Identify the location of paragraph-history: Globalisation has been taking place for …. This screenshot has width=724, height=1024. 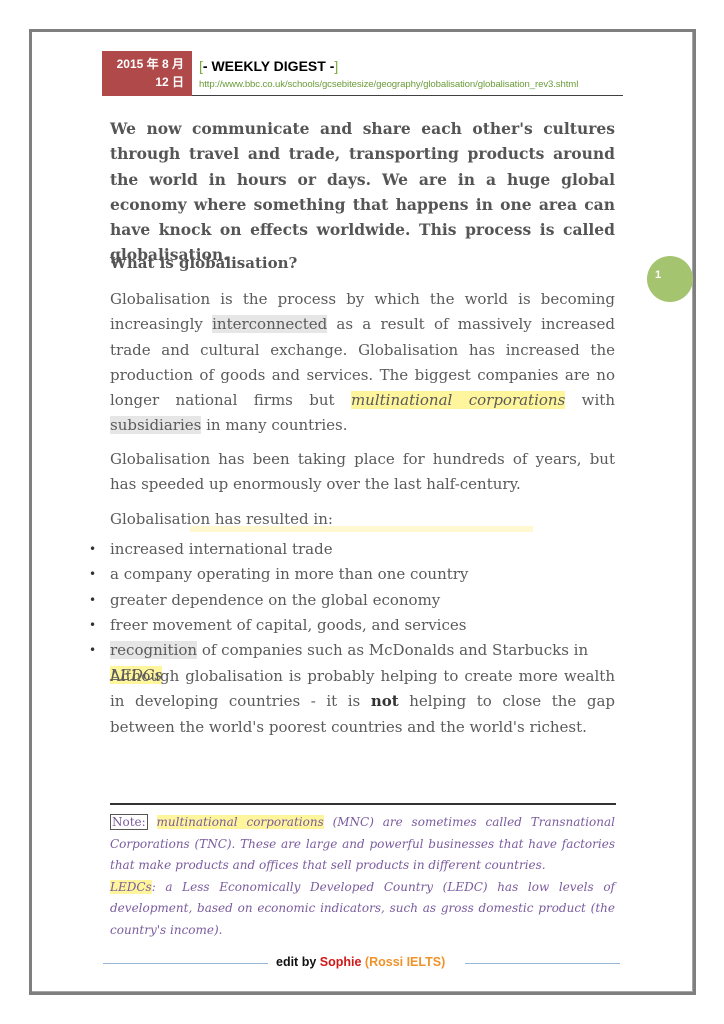
(362, 472).